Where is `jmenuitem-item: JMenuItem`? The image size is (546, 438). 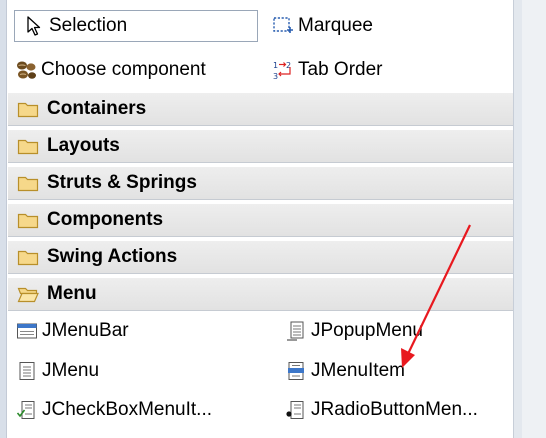 jmenuitem-item: JMenuItem is located at coordinates (345, 371).